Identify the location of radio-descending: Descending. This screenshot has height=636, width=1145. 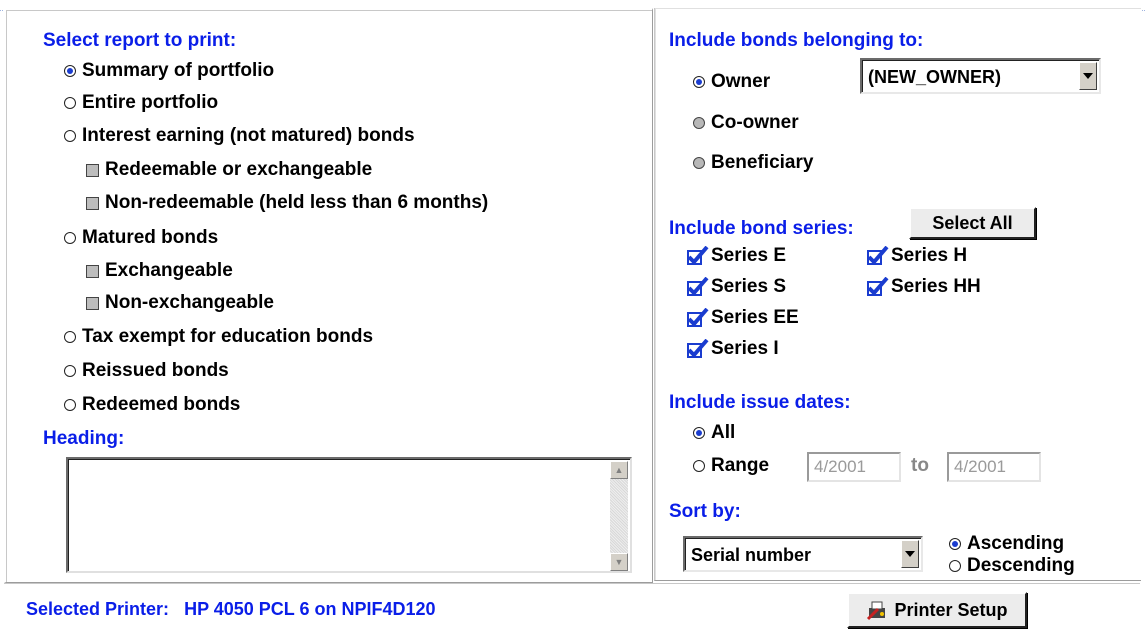
(1012, 566).